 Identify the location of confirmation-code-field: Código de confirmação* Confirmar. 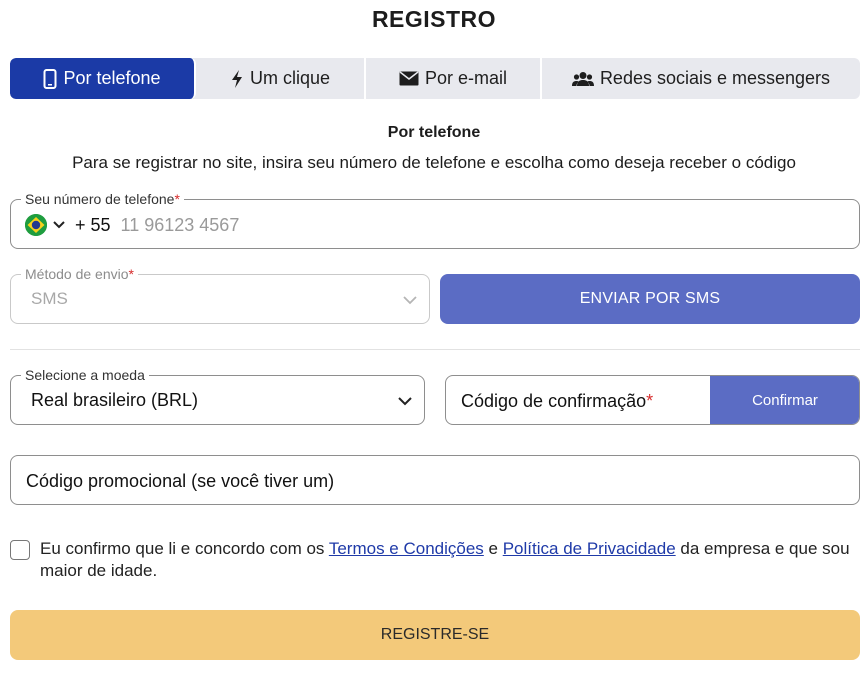
(652, 400).